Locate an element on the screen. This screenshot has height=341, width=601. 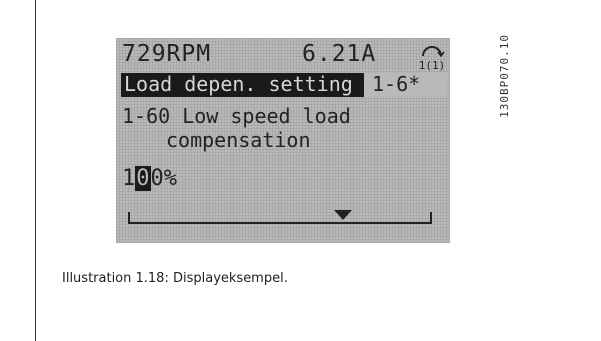
page-left-rule is located at coordinates (35, 170).